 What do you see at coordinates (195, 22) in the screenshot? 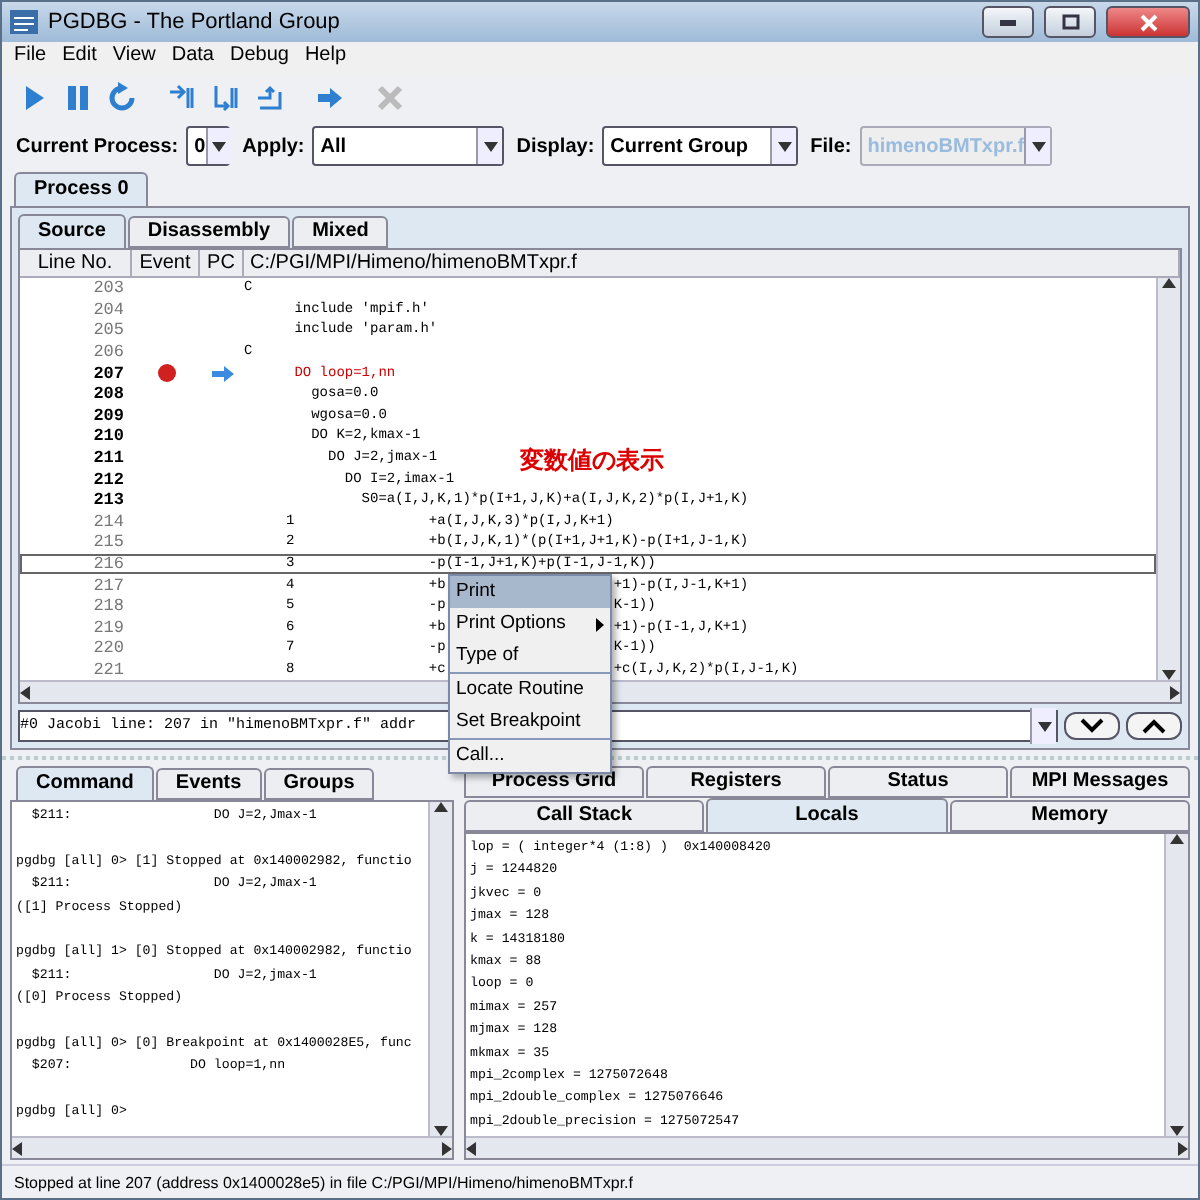
I see `window-title: PGDBG - The Portland Group` at bounding box center [195, 22].